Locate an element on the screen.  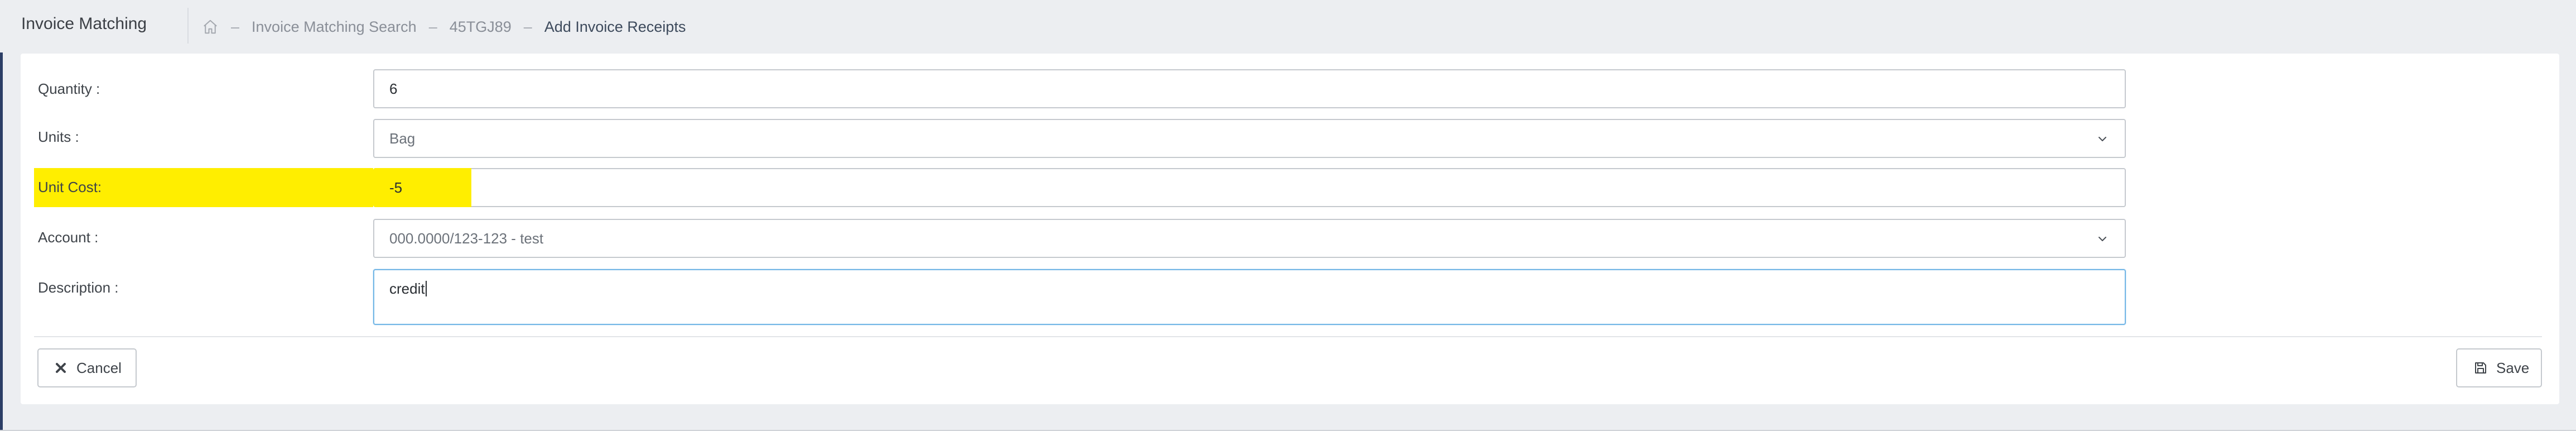
sidebar-edge is located at coordinates (1, 241).